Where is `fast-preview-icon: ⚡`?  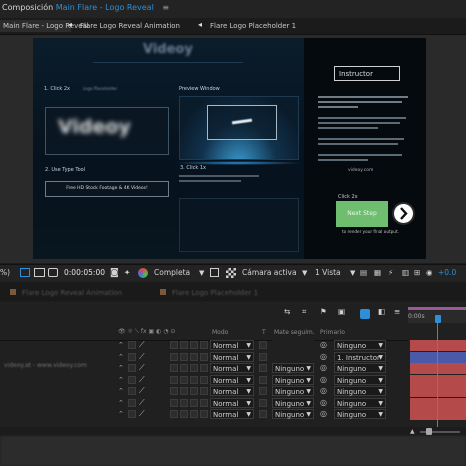
fast-preview-icon: ⚡ is located at coordinates (390, 273).